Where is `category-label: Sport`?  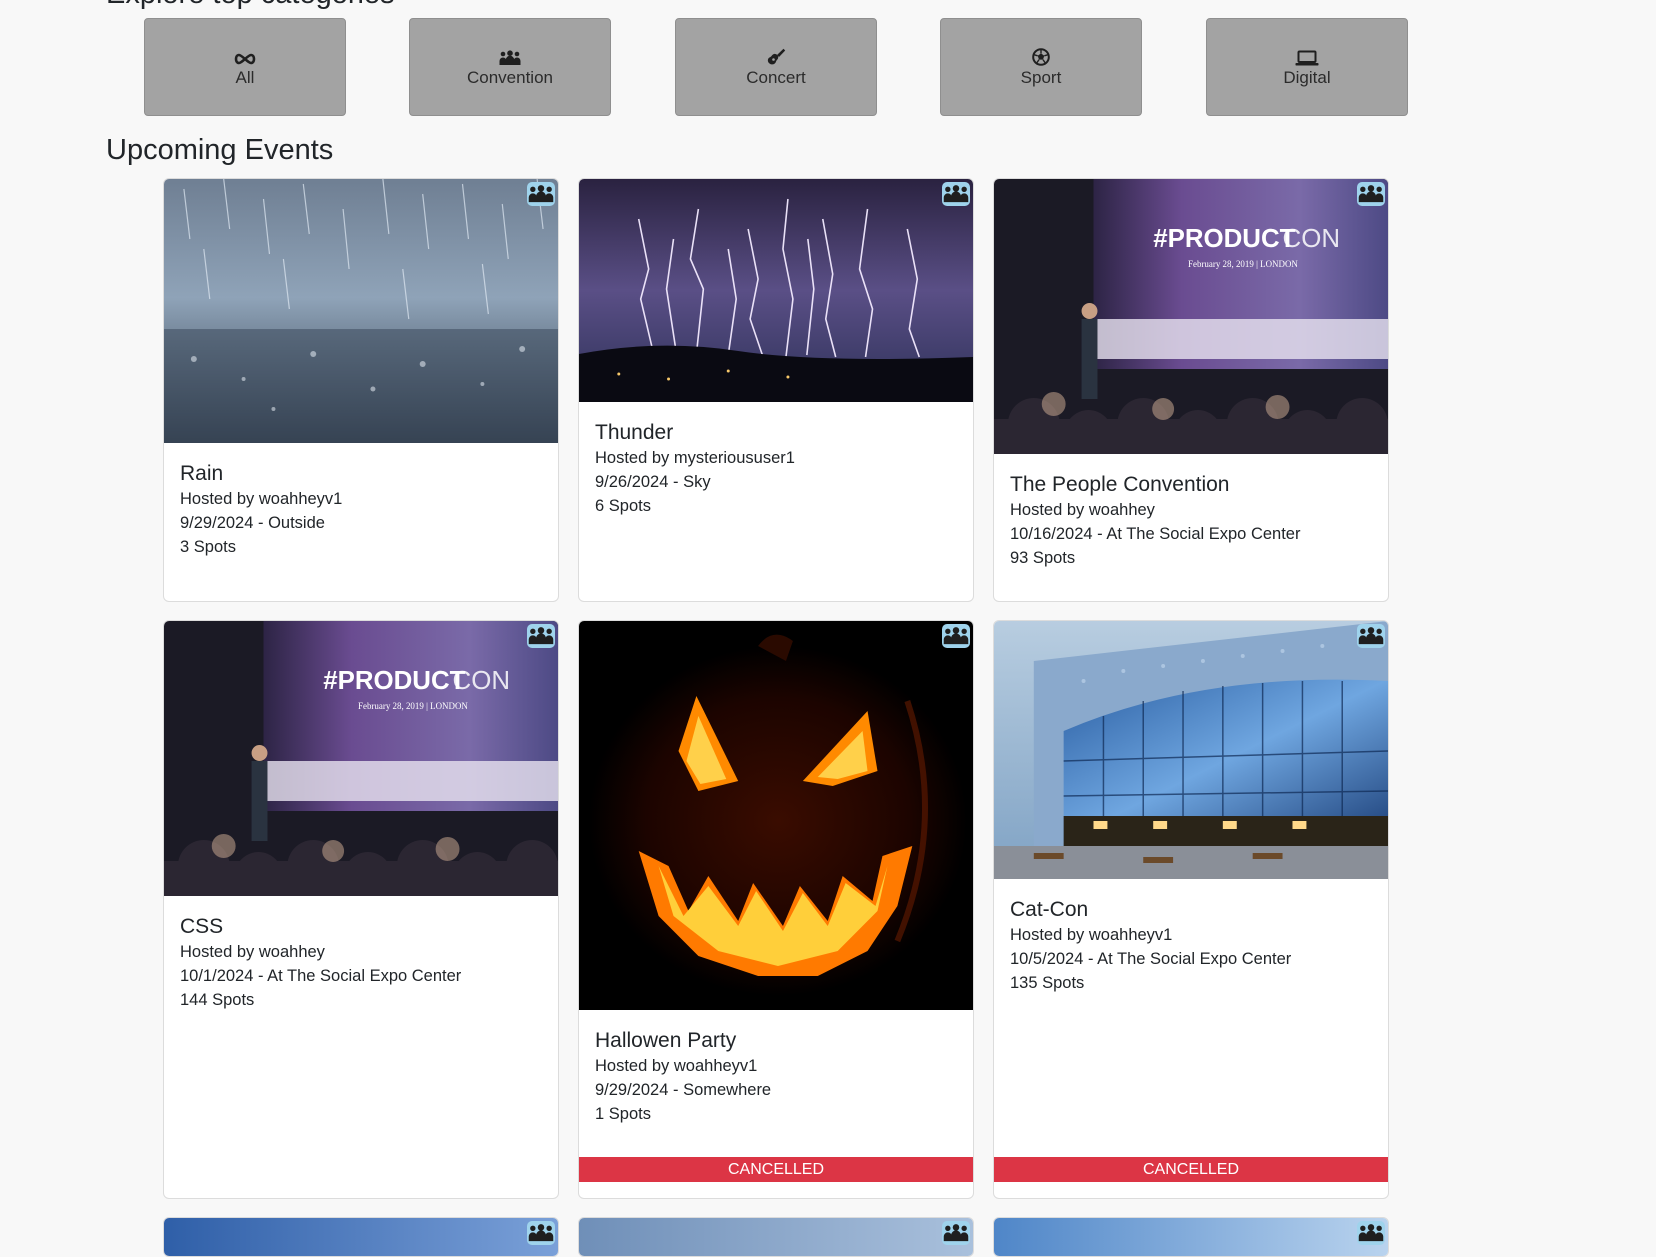
category-label: Sport is located at coordinates (1041, 77).